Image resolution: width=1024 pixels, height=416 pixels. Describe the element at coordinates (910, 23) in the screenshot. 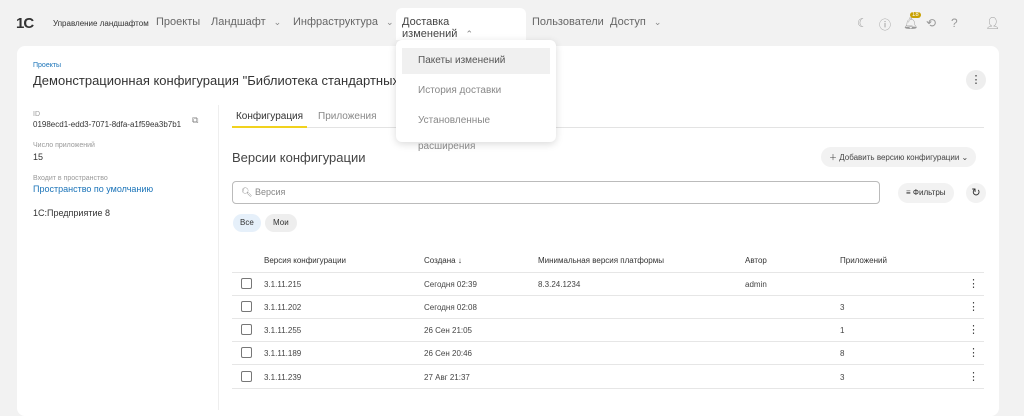

I see `bell-icon: 🔔︎` at that location.